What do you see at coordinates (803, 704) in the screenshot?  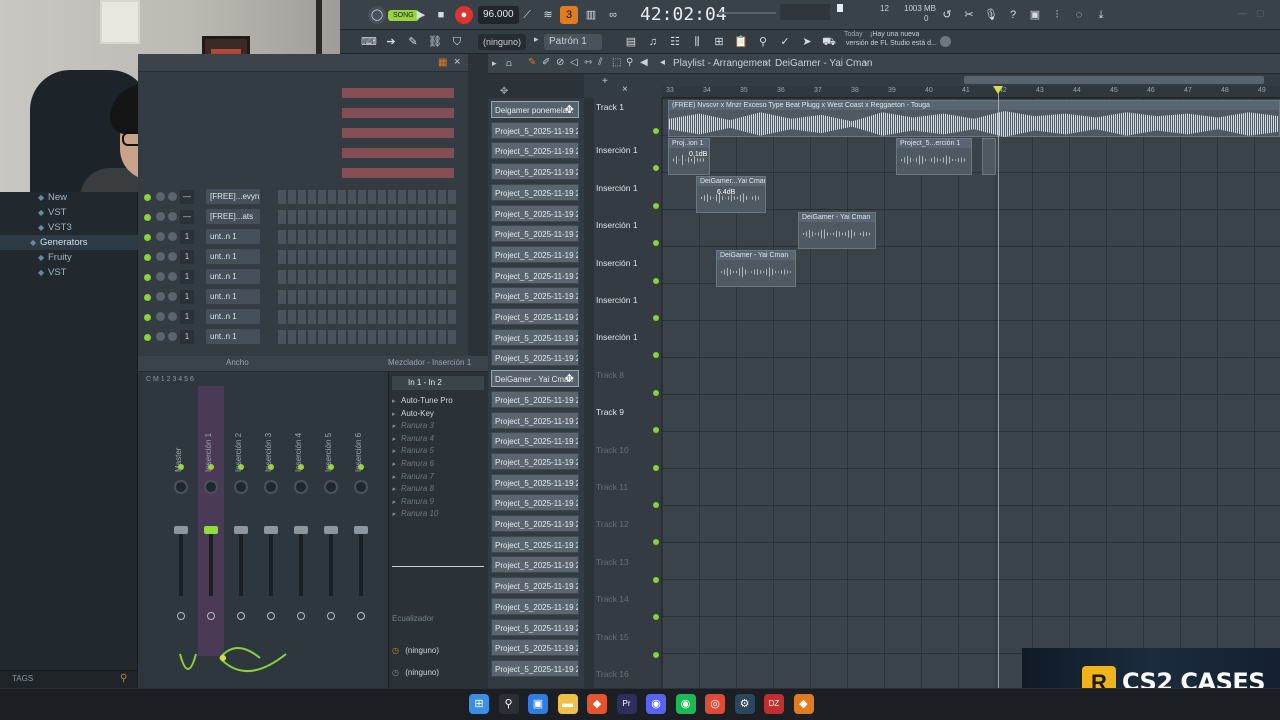 I see `fl-studio-icon: ◆` at bounding box center [803, 704].